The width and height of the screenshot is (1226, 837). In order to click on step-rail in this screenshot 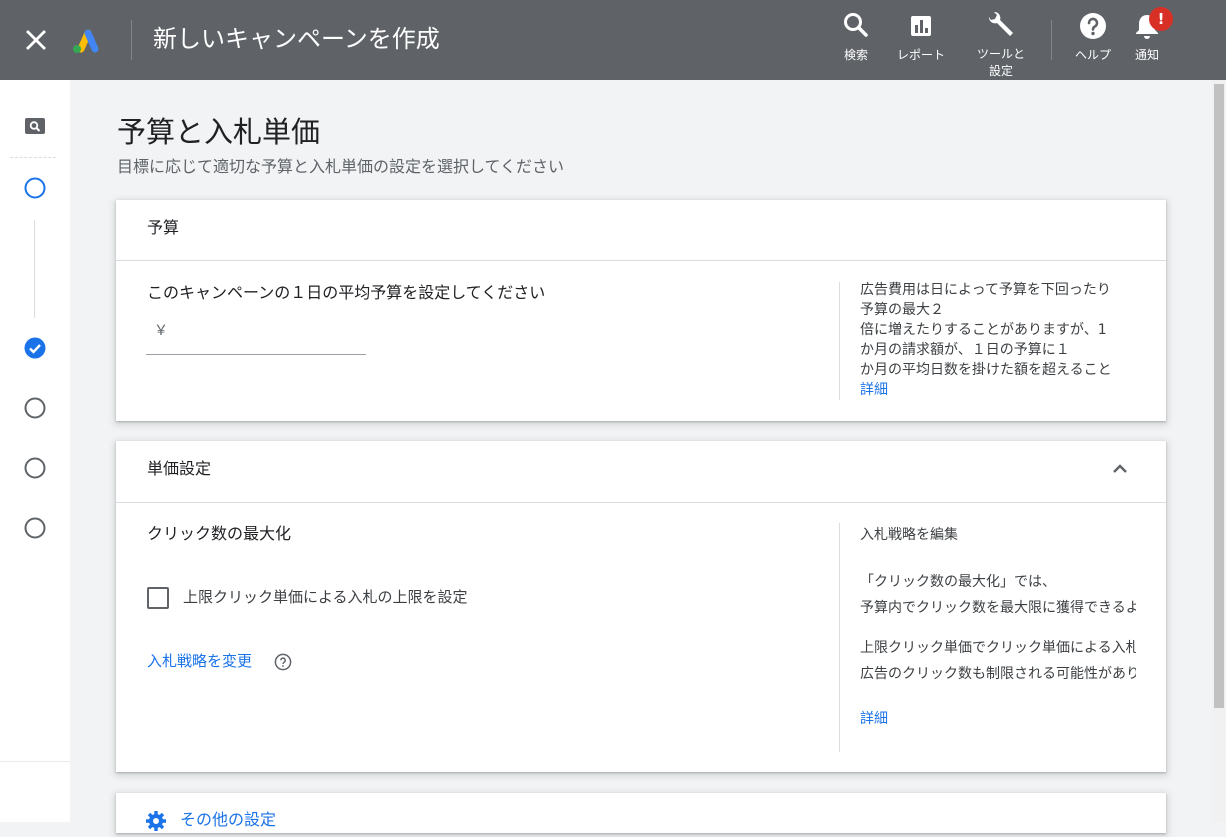, I will do `click(35, 451)`.